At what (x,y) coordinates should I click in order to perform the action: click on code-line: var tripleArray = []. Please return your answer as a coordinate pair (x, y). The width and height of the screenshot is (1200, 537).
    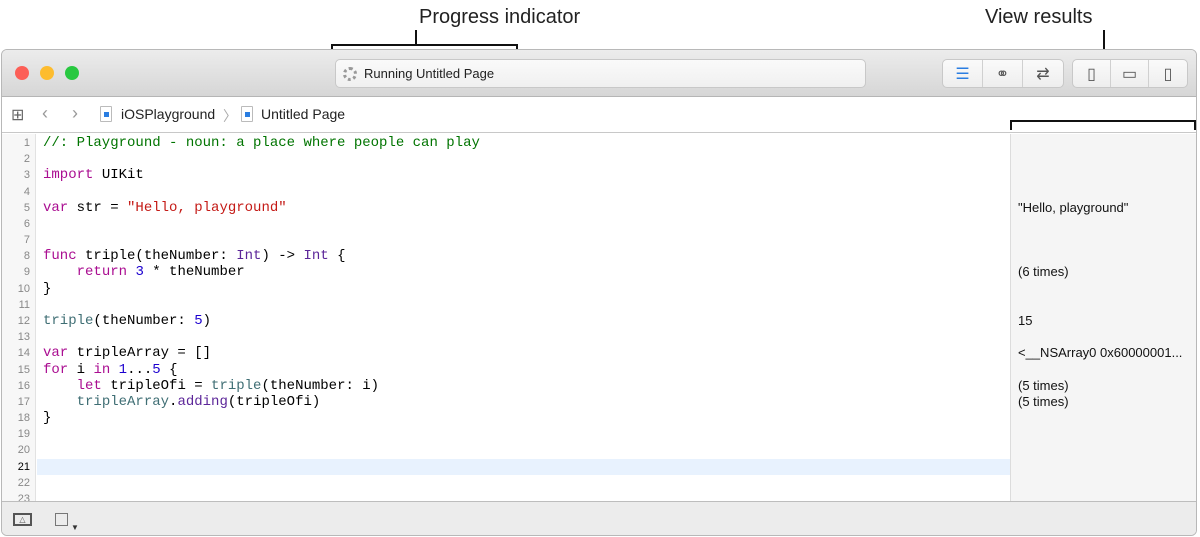
    Looking at the image, I should click on (127, 353).